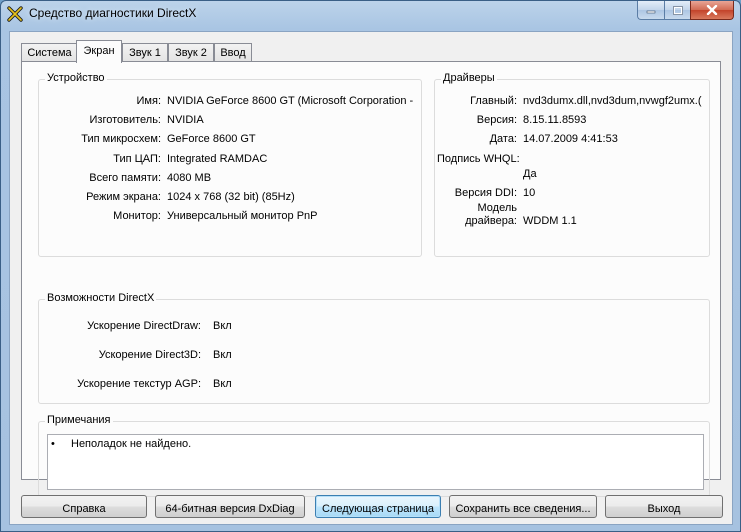 This screenshot has height=532, width=741. What do you see at coordinates (99, 51) in the screenshot?
I see `tab-display: Экран` at bounding box center [99, 51].